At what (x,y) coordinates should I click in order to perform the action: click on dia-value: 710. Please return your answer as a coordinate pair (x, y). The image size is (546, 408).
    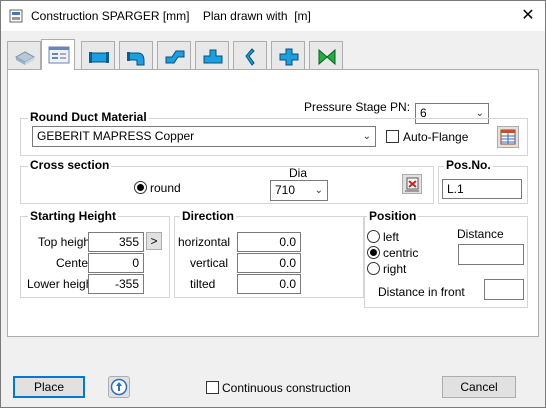
    Looking at the image, I should click on (285, 190).